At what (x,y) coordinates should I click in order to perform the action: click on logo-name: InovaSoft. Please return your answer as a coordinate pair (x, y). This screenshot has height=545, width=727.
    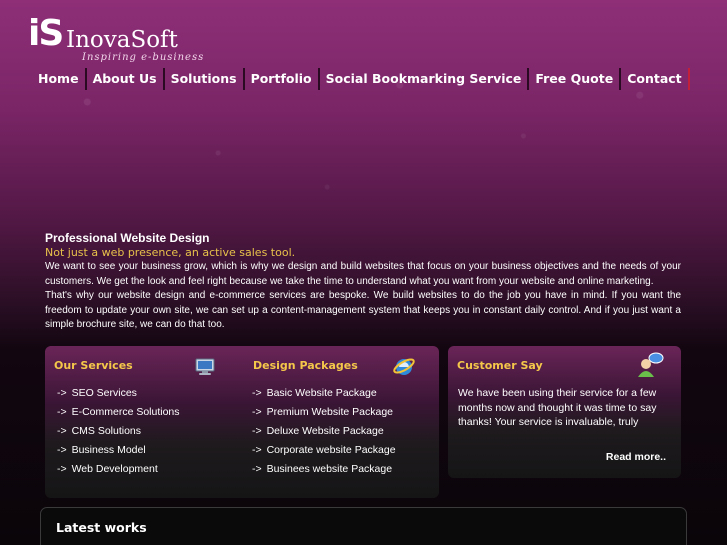
    Looking at the image, I should click on (122, 40).